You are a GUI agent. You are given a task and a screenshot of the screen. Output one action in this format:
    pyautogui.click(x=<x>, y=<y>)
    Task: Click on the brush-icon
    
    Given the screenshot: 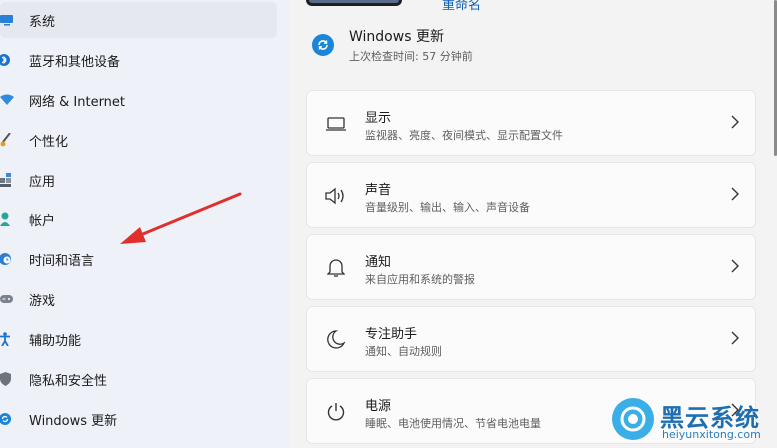 What is the action you would take?
    pyautogui.click(x=7, y=140)
    